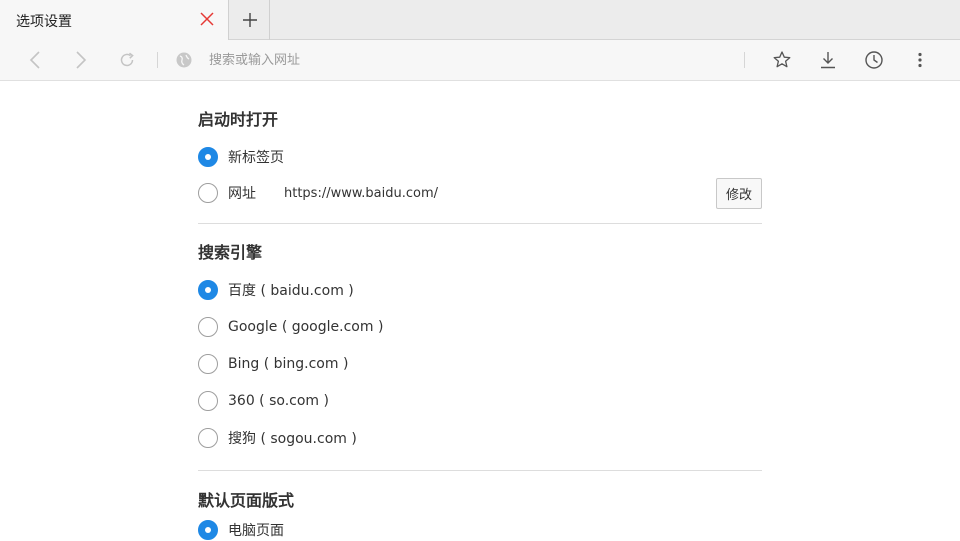 The height and width of the screenshot is (541, 960). I want to click on radio-label: 百度 ( baidu.com ), so click(291, 291).